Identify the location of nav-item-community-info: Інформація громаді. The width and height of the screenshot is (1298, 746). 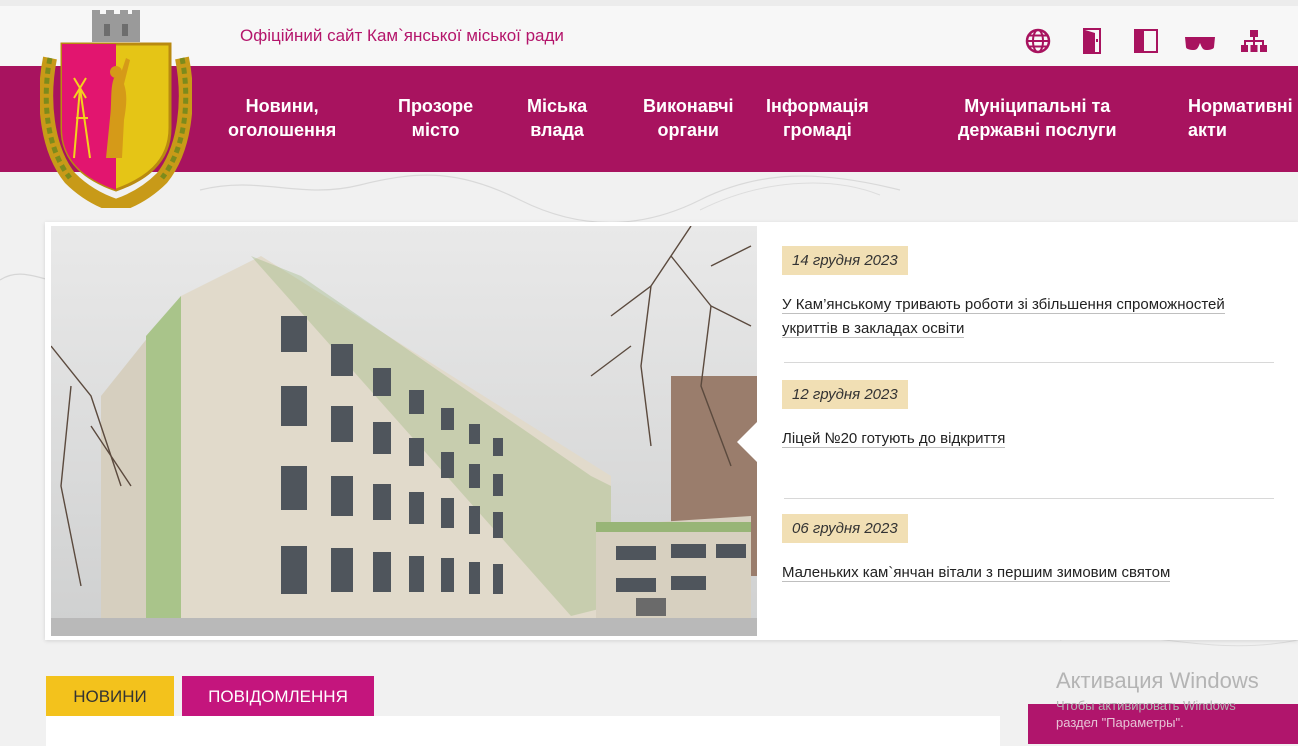
(817, 118).